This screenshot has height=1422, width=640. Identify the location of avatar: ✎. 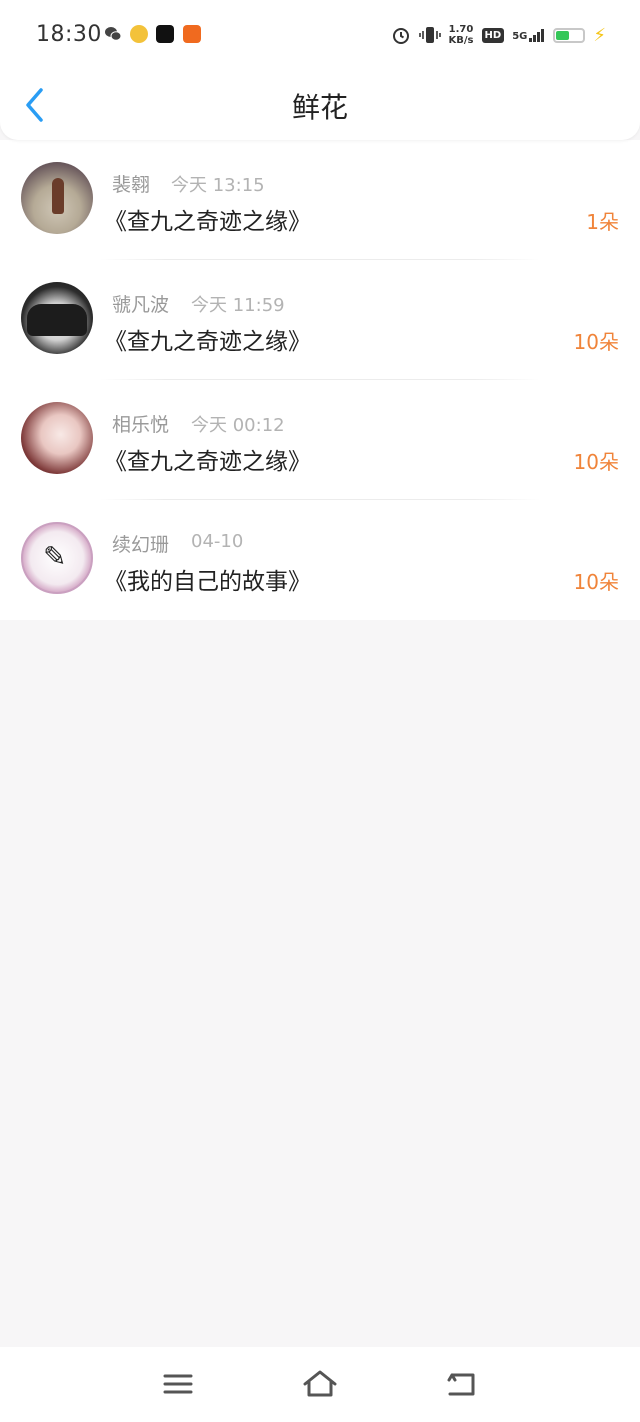
(57, 558).